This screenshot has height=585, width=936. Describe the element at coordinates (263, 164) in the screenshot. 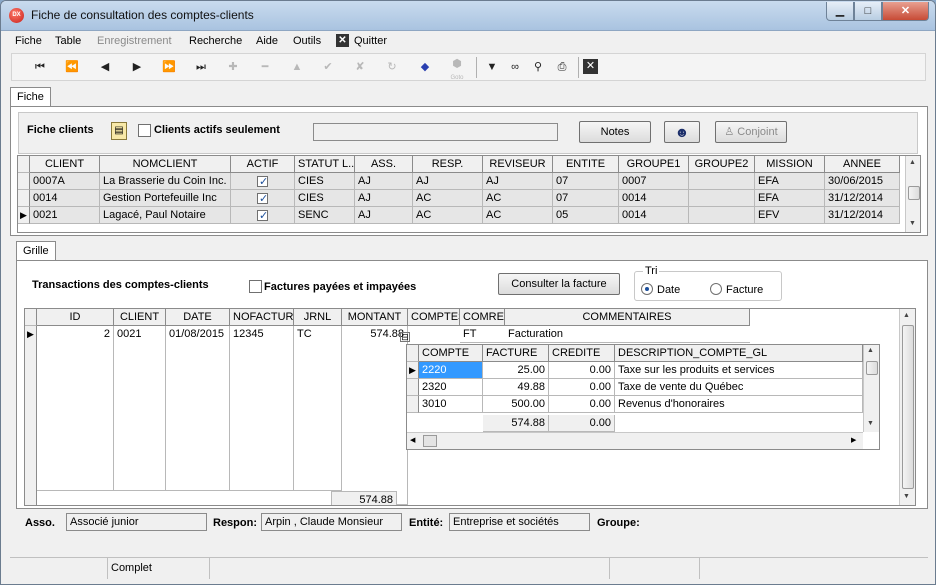

I see `clients-column-header: ACTIF` at that location.